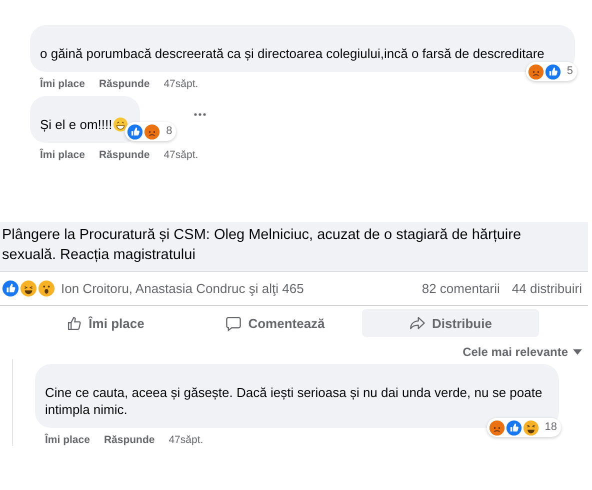  What do you see at coordinates (522, 352) in the screenshot?
I see `sort-dropdown: Cele mai relevante` at bounding box center [522, 352].